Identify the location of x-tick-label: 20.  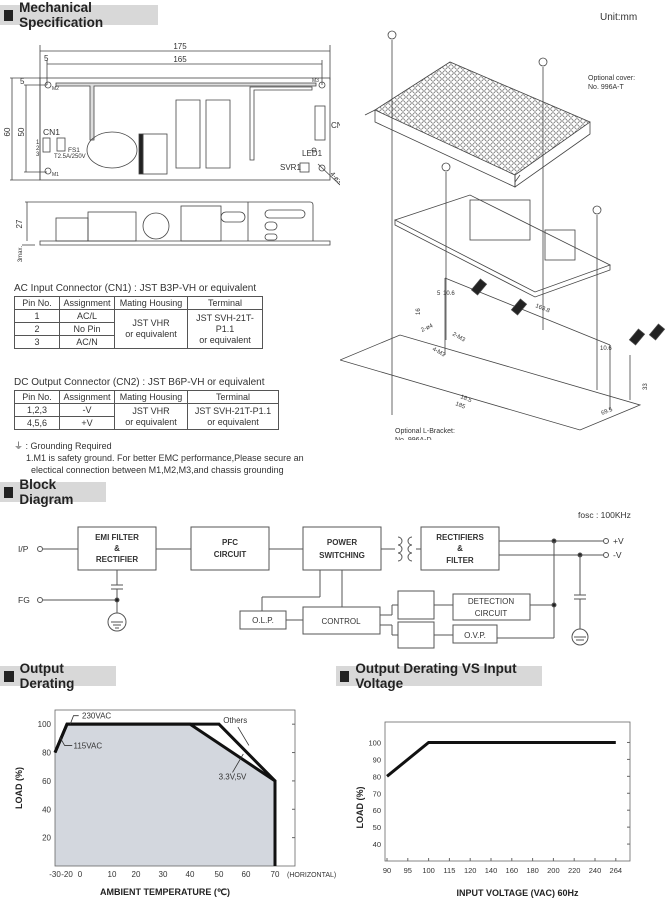
(136, 874).